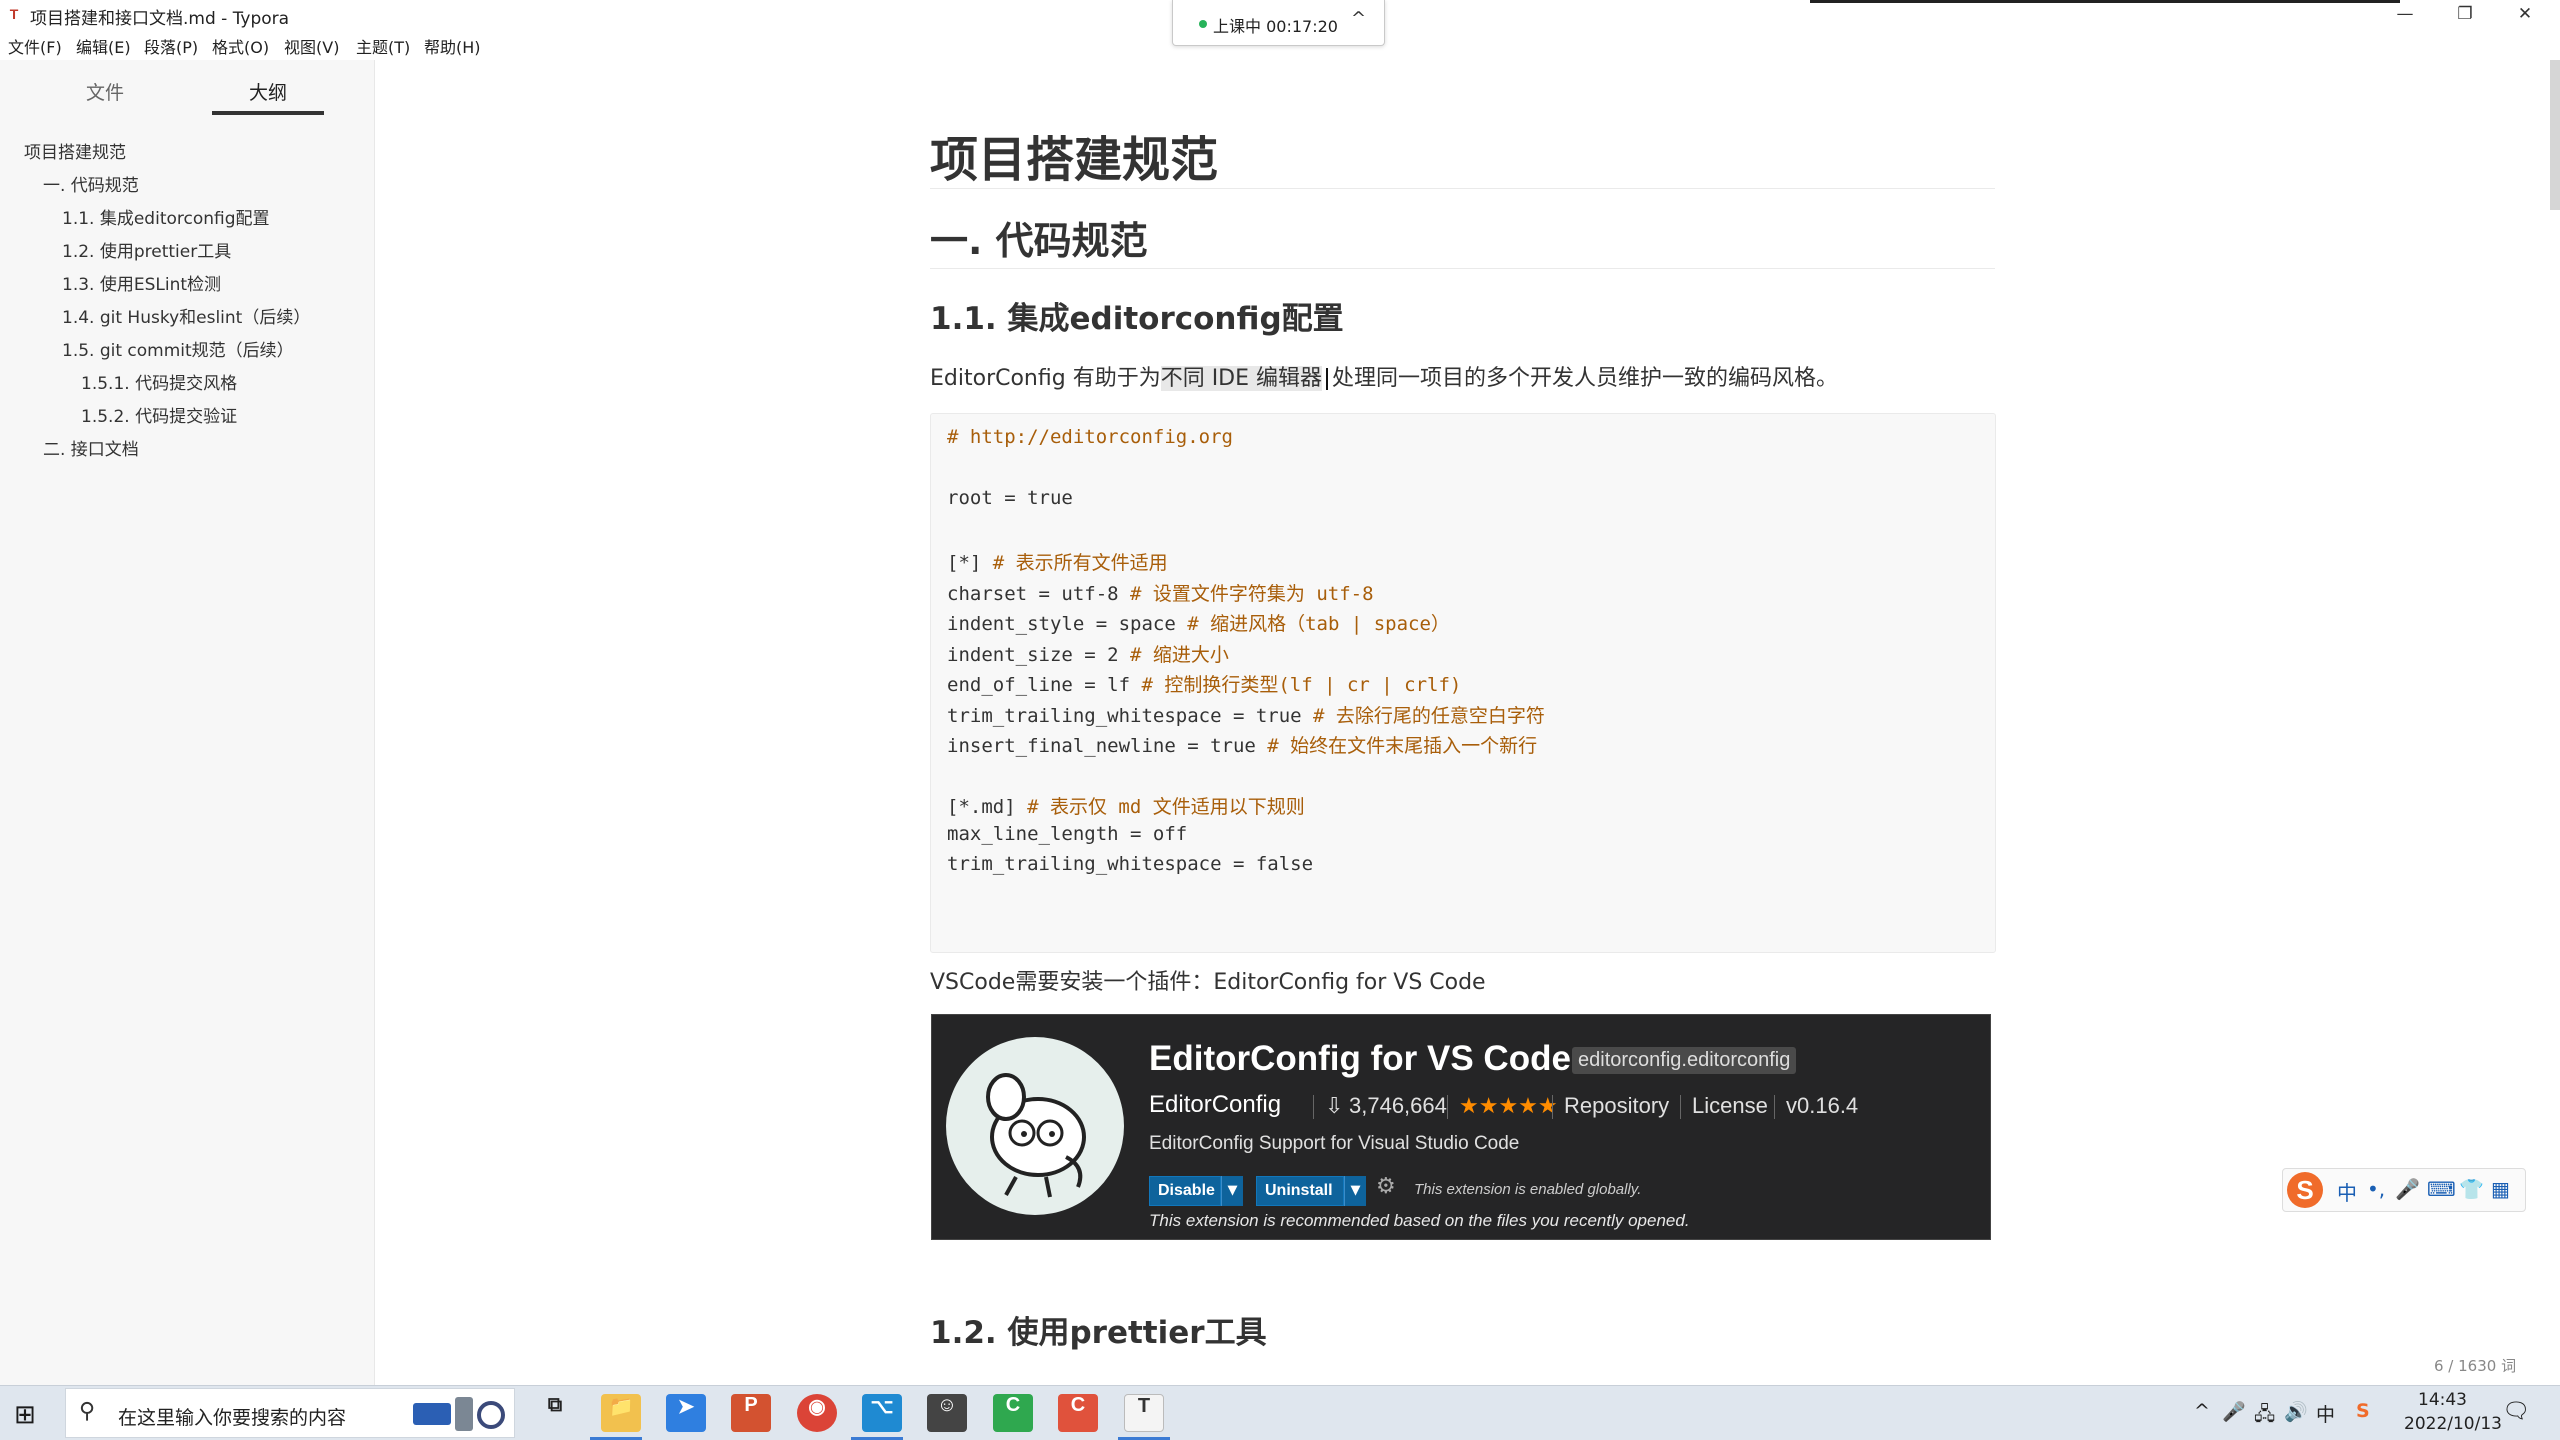 The width and height of the screenshot is (2560, 1440). What do you see at coordinates (1275, 26) in the screenshot?
I see `recording-status: 上课中 00:17:20` at bounding box center [1275, 26].